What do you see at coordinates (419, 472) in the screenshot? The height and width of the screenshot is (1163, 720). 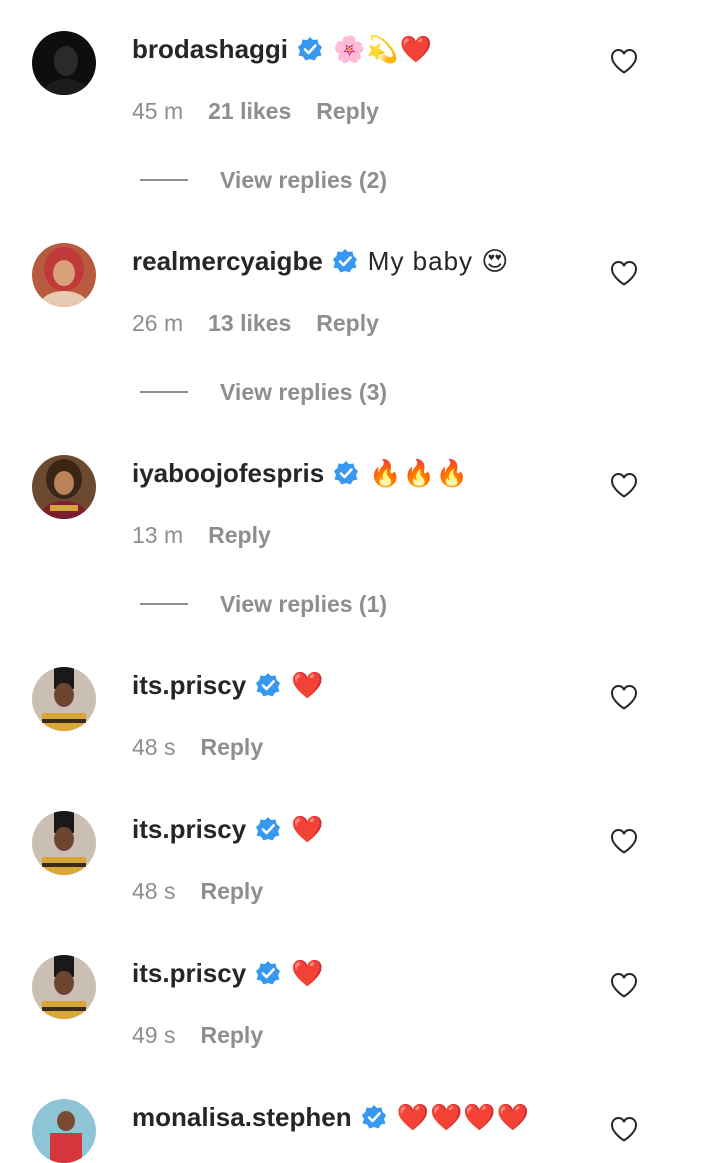 I see `comment-text: 🔥🔥🔥` at bounding box center [419, 472].